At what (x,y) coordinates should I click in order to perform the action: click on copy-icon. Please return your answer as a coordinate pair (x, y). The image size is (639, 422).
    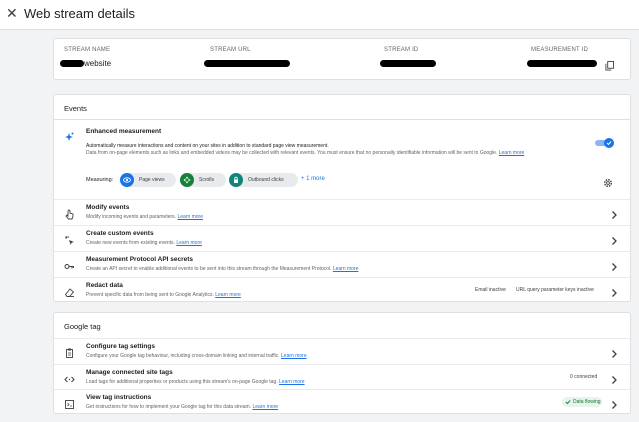
    Looking at the image, I should click on (609, 64).